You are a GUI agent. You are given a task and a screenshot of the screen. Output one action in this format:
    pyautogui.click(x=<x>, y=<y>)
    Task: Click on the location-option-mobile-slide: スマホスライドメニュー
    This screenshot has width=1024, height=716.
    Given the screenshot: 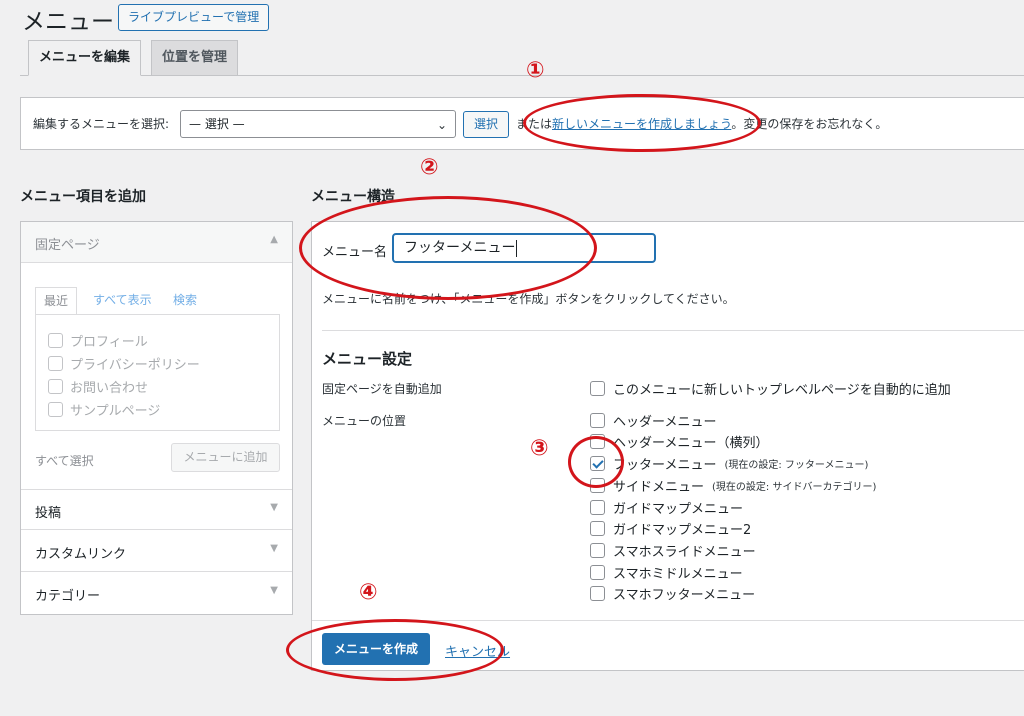 What is the action you would take?
    pyautogui.click(x=673, y=550)
    